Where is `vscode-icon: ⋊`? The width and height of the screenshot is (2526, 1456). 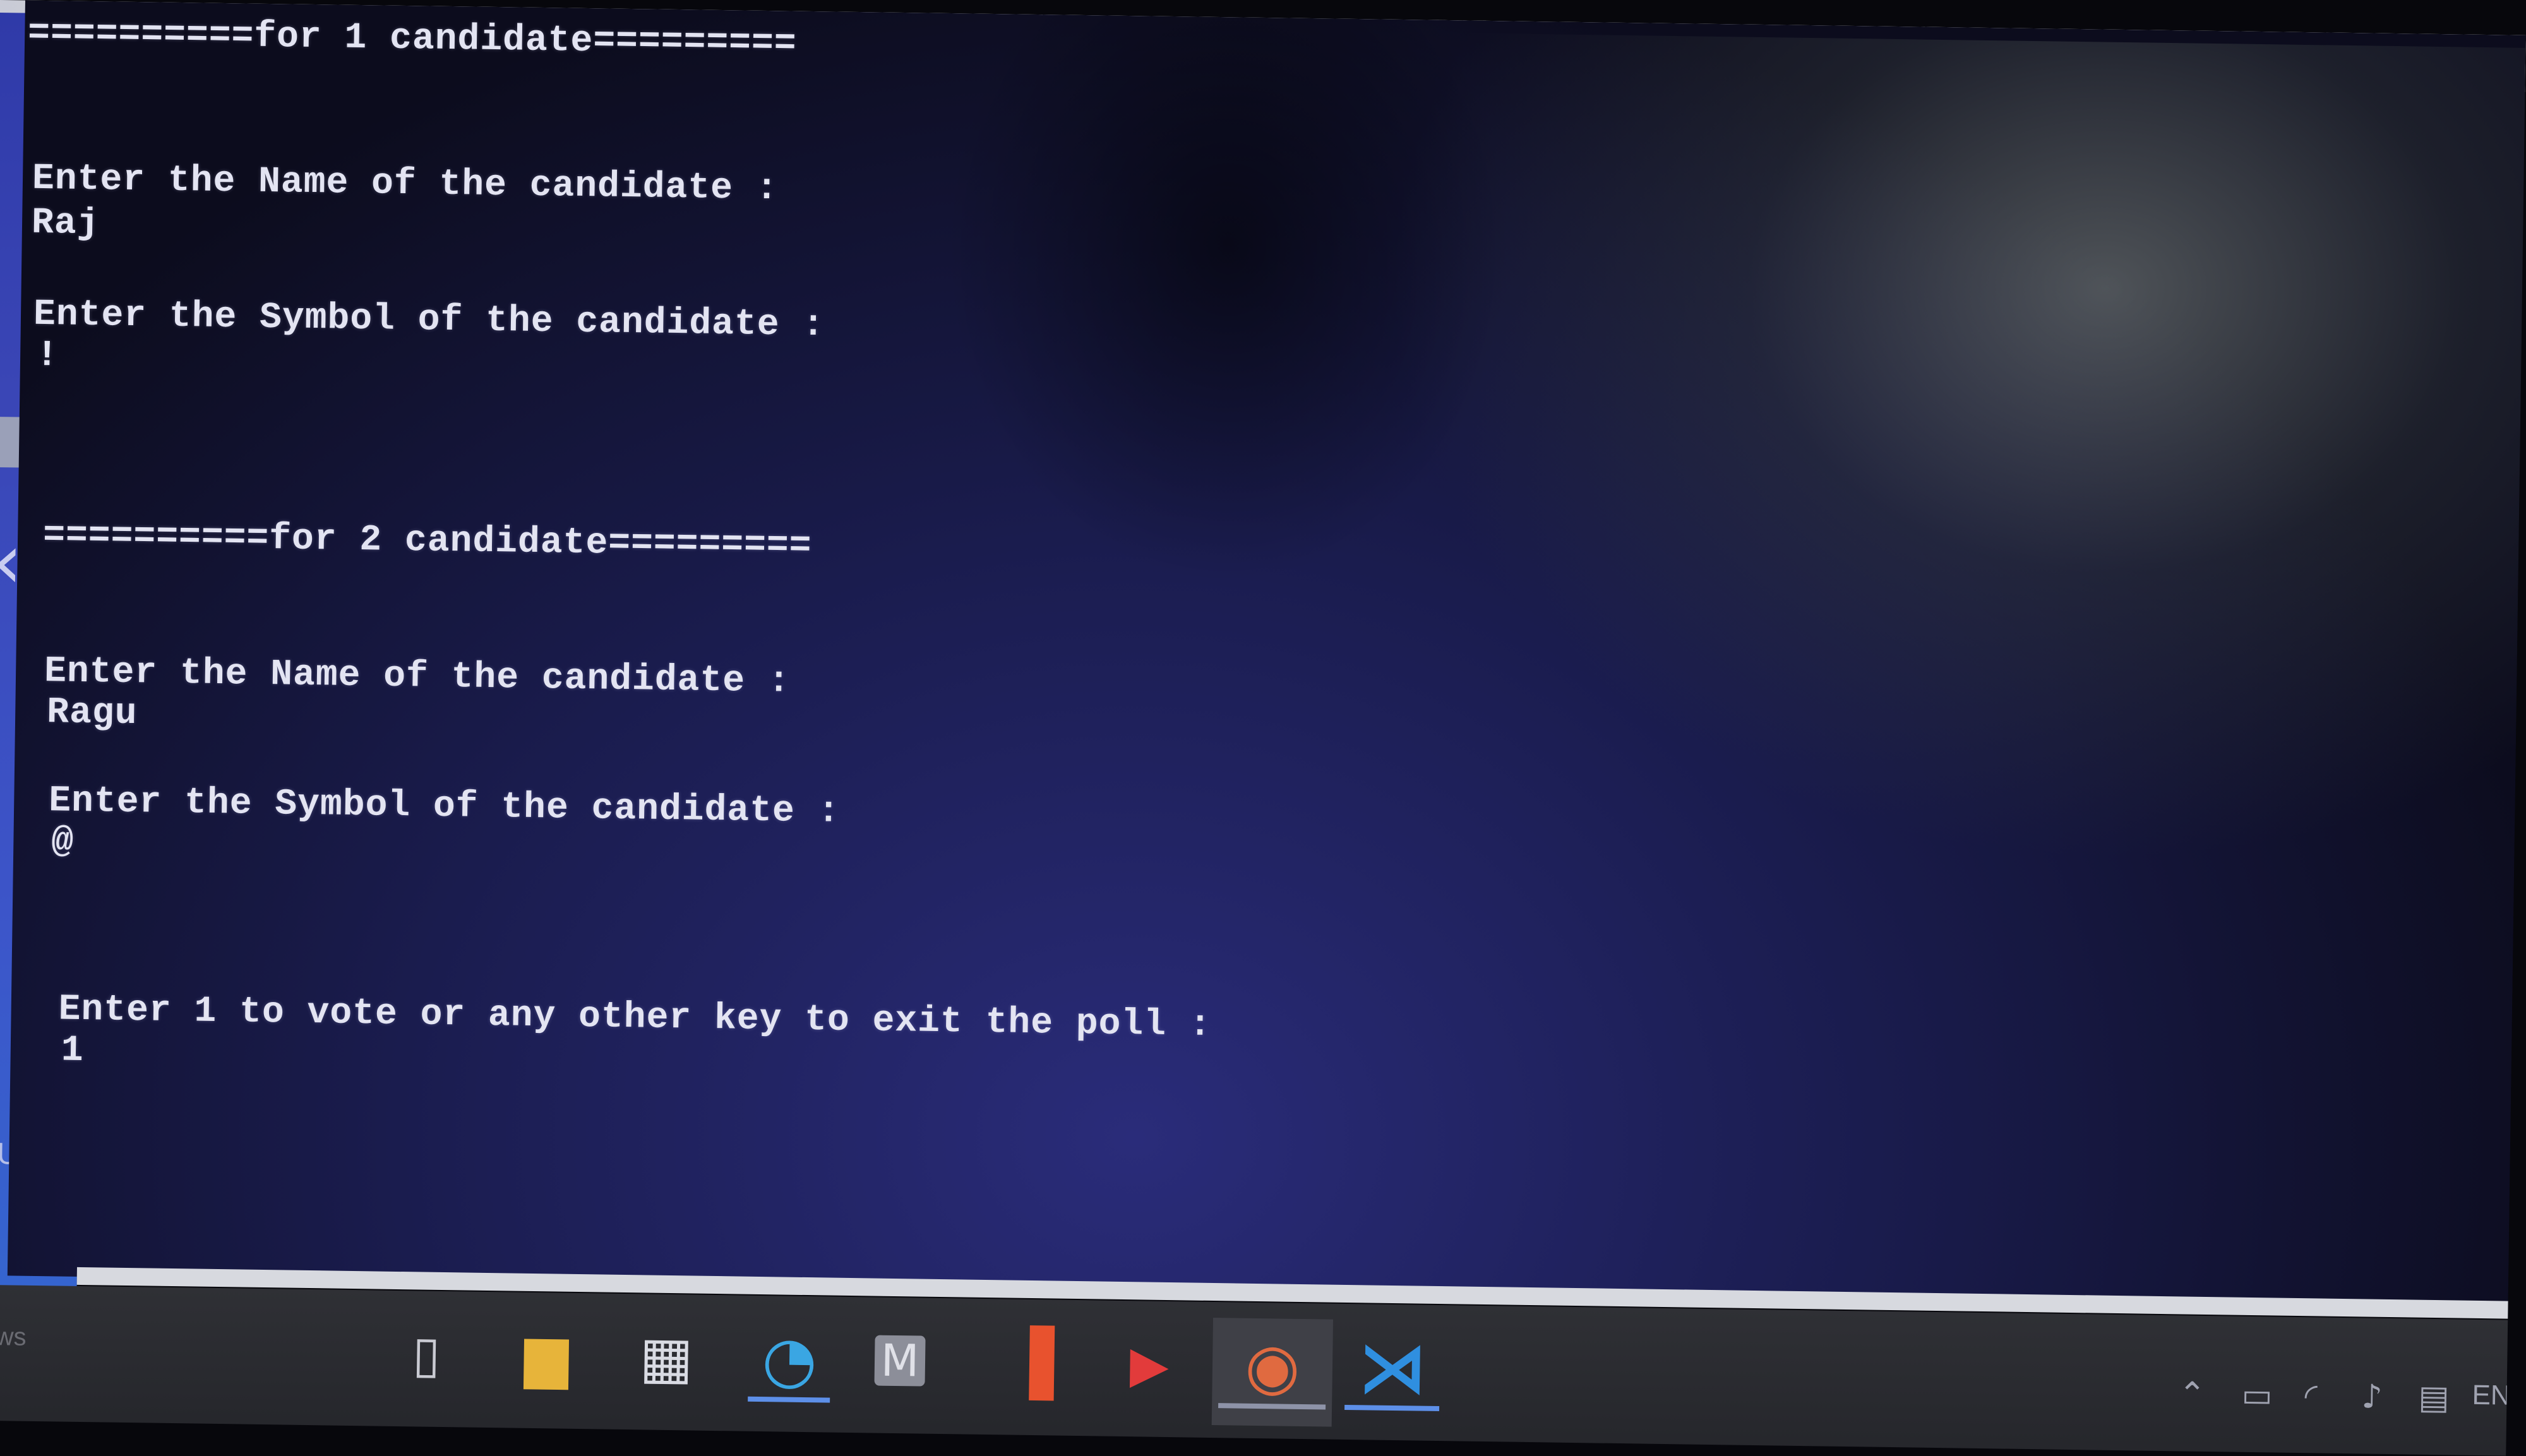 vscode-icon: ⋊ is located at coordinates (1392, 1368).